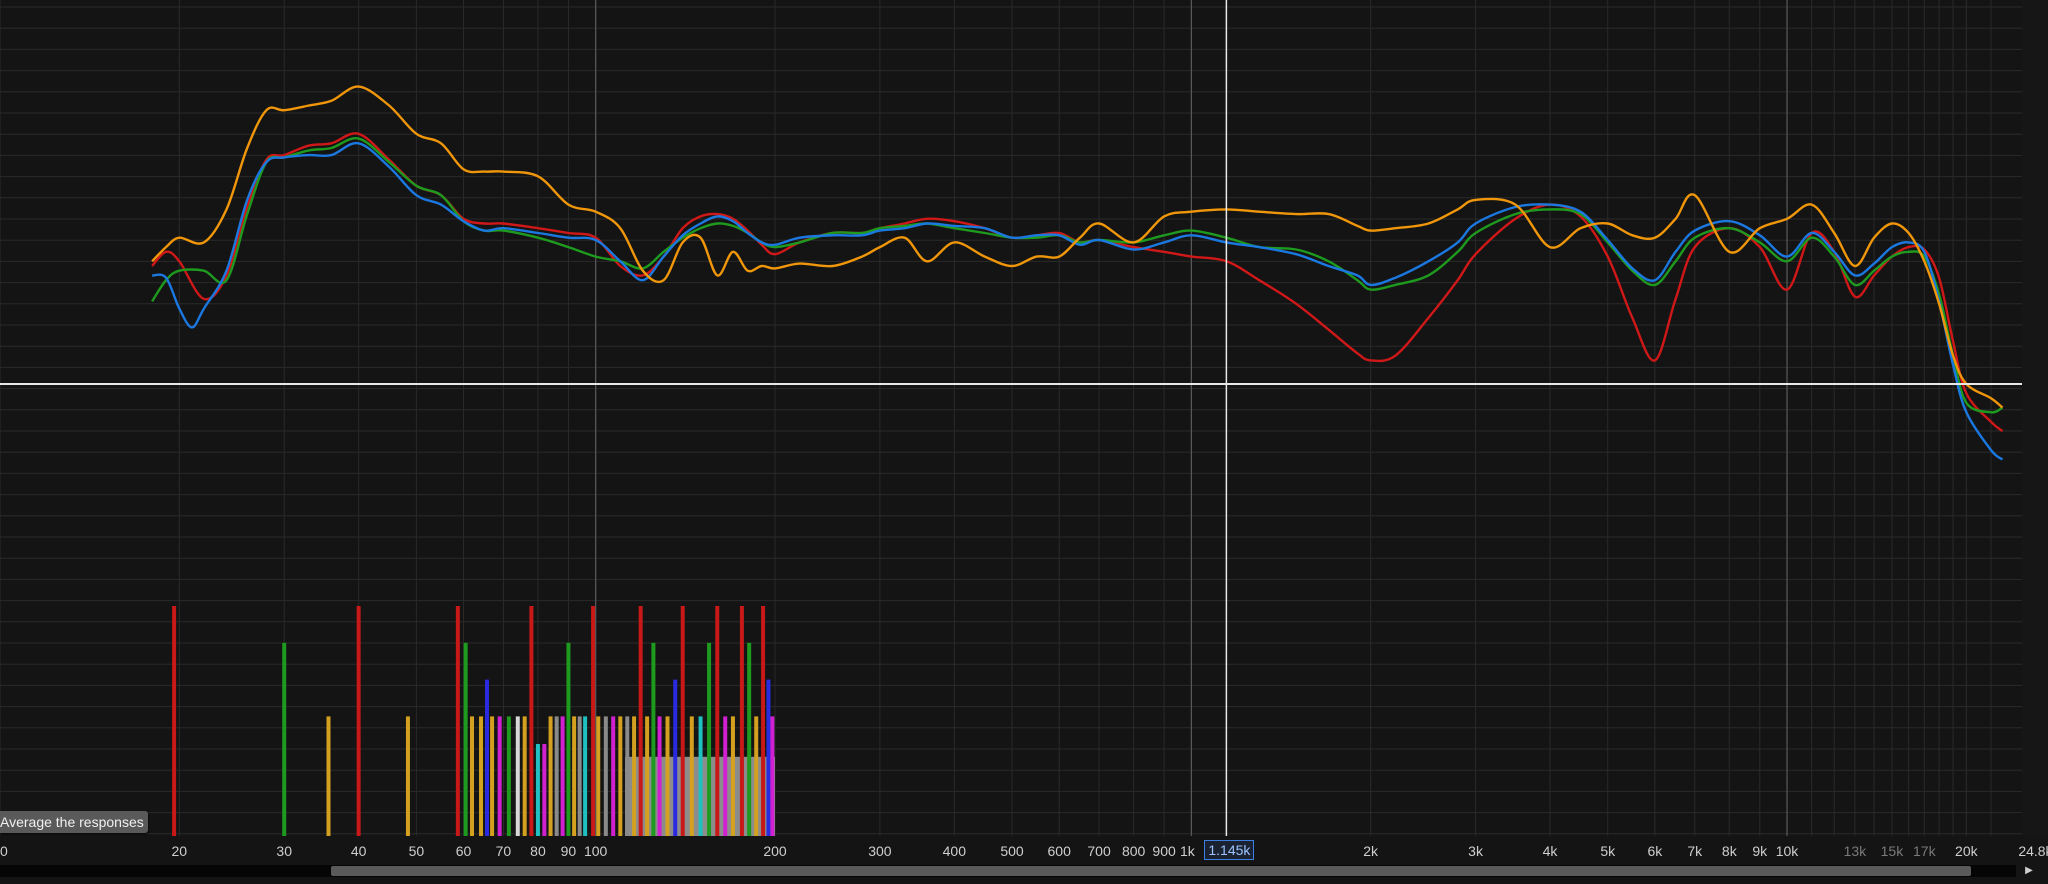  I want to click on horizontal-scrollbar, so click(1008, 871).